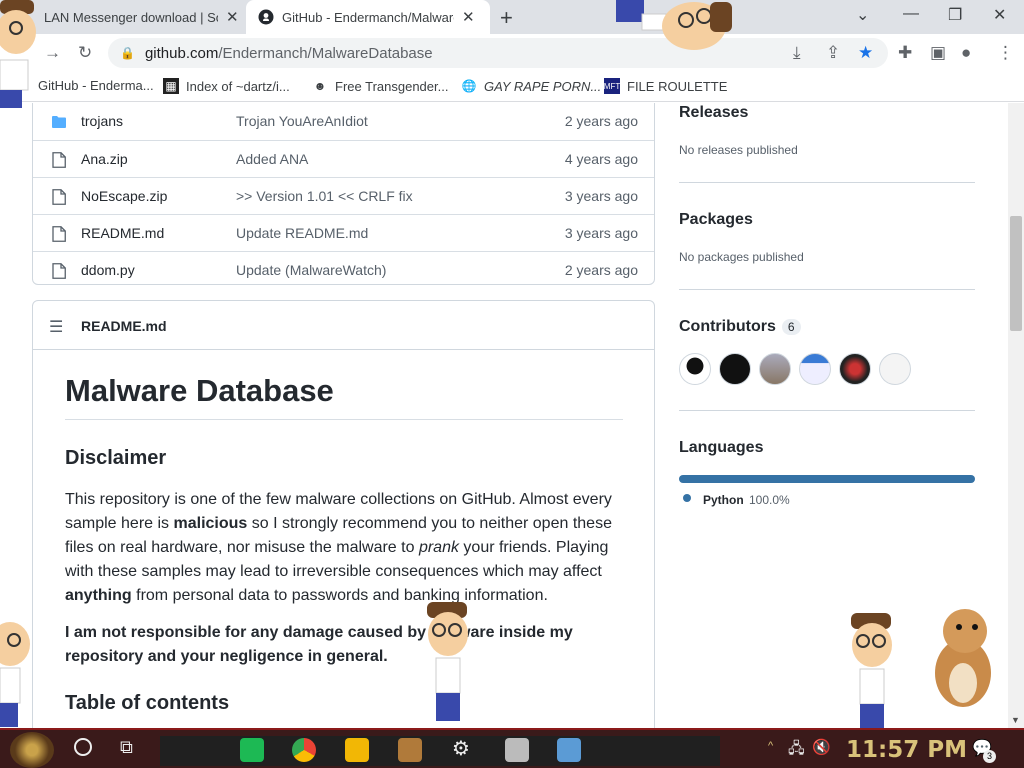  Describe the element at coordinates (796, 750) in the screenshot. I see `network-icon: 🖧` at that location.